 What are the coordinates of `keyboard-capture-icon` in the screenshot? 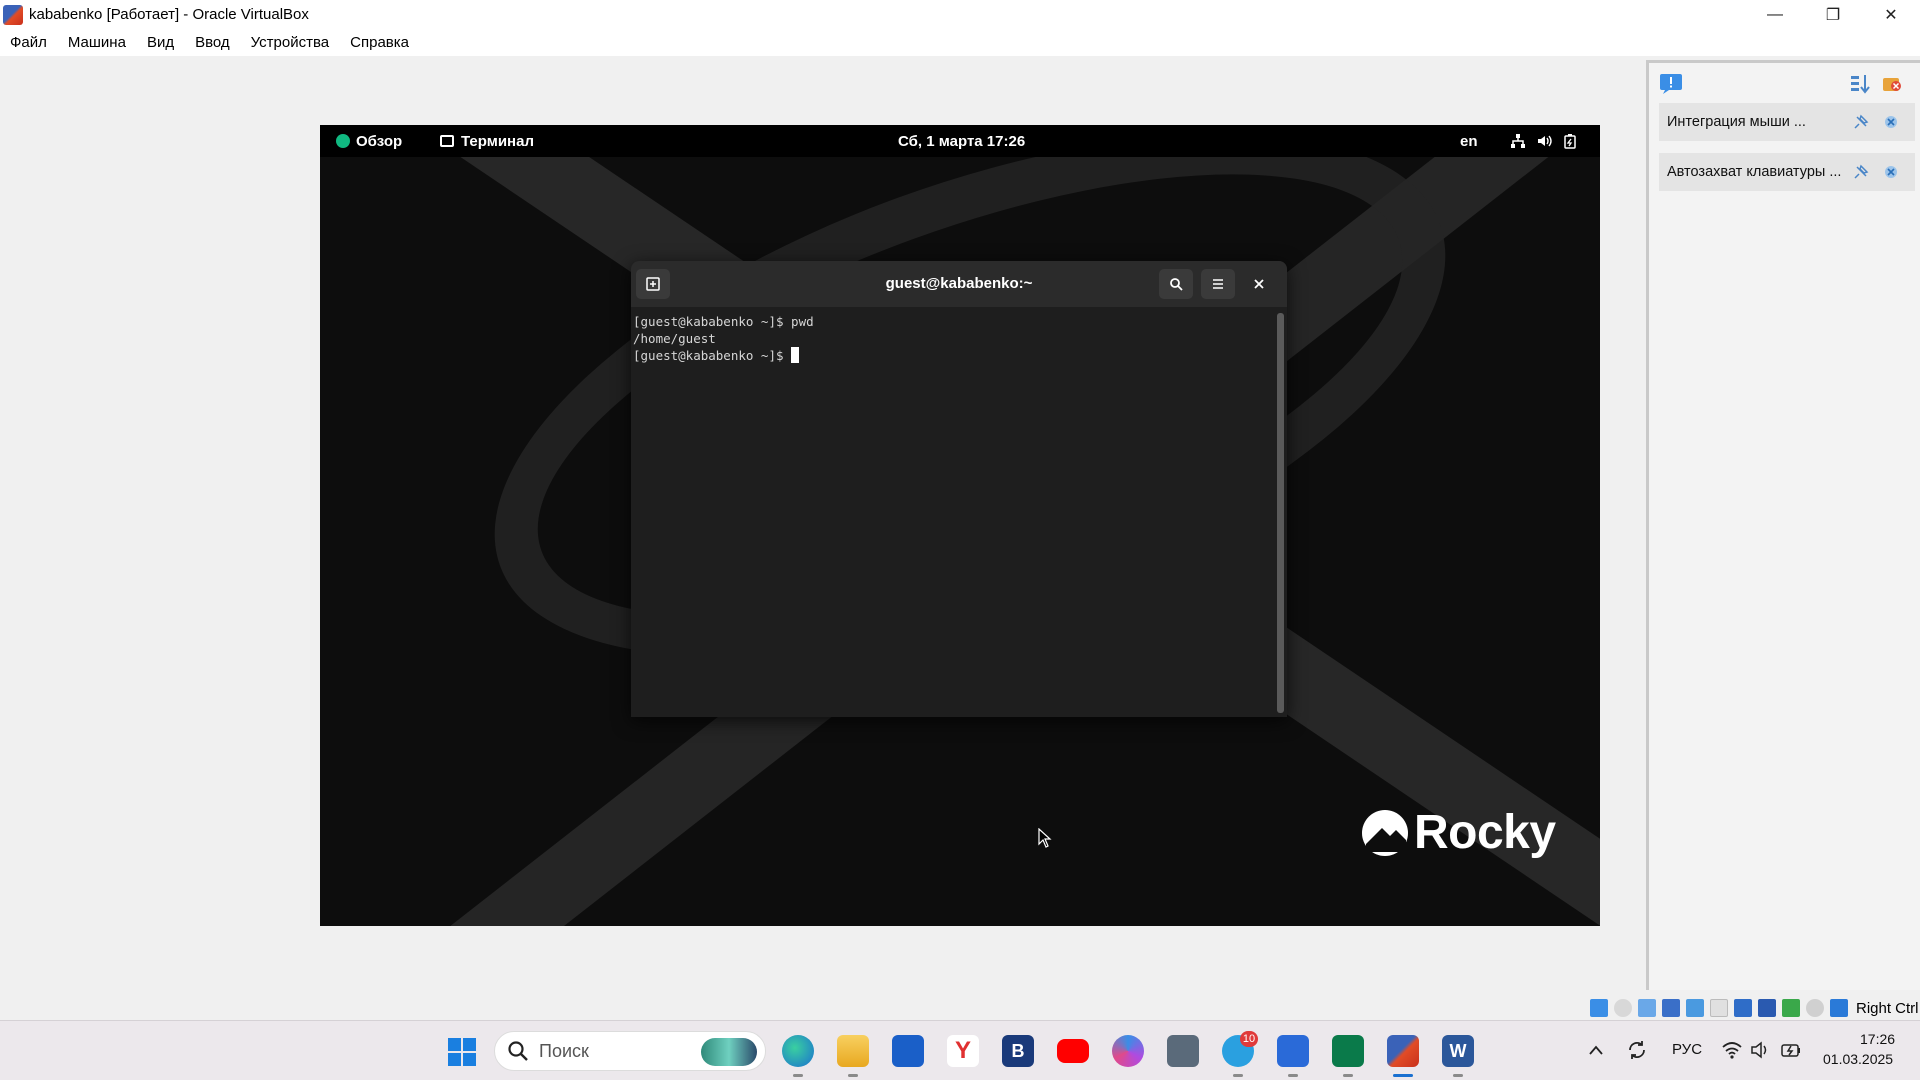 It's located at (1839, 1008).